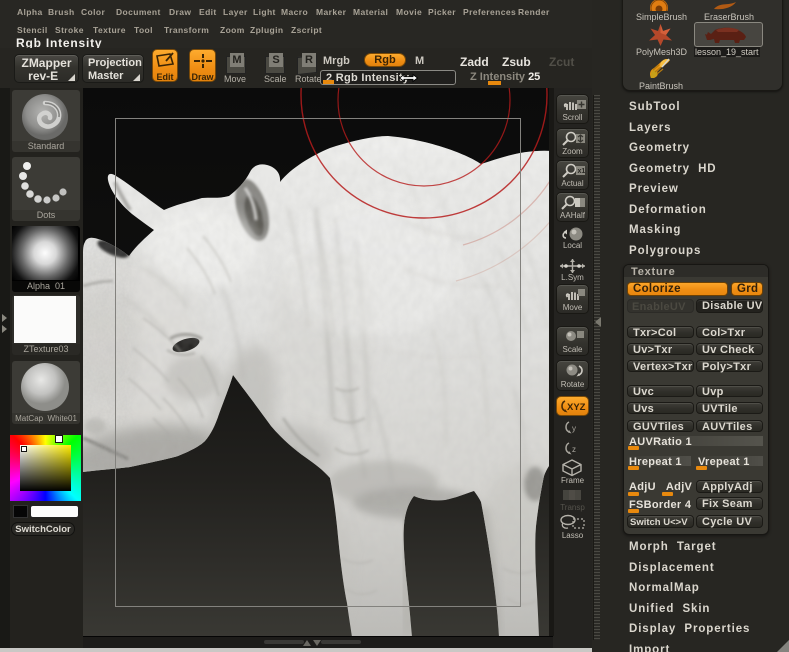  I want to click on svg-text: z, so click(574, 449).